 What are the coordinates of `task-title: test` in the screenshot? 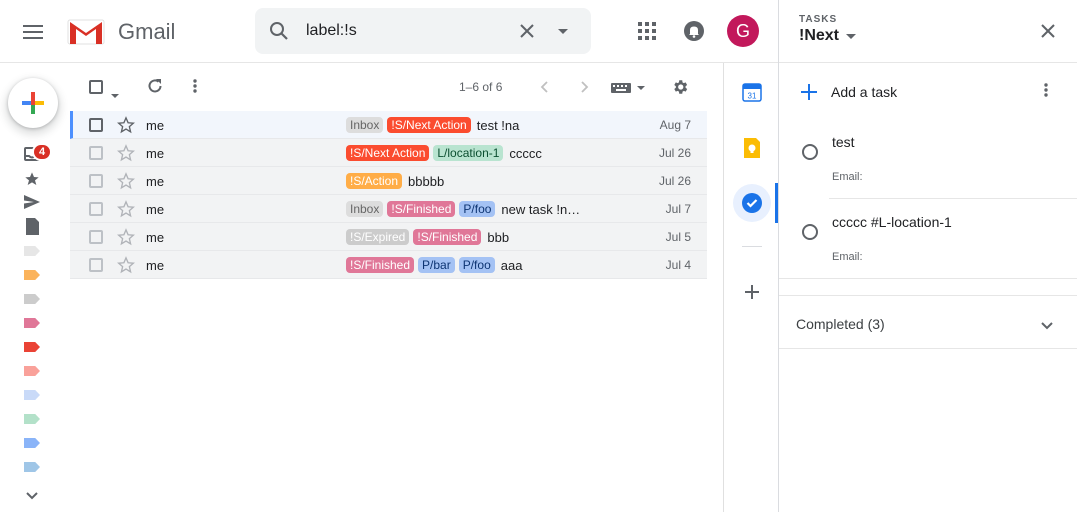 It's located at (843, 142).